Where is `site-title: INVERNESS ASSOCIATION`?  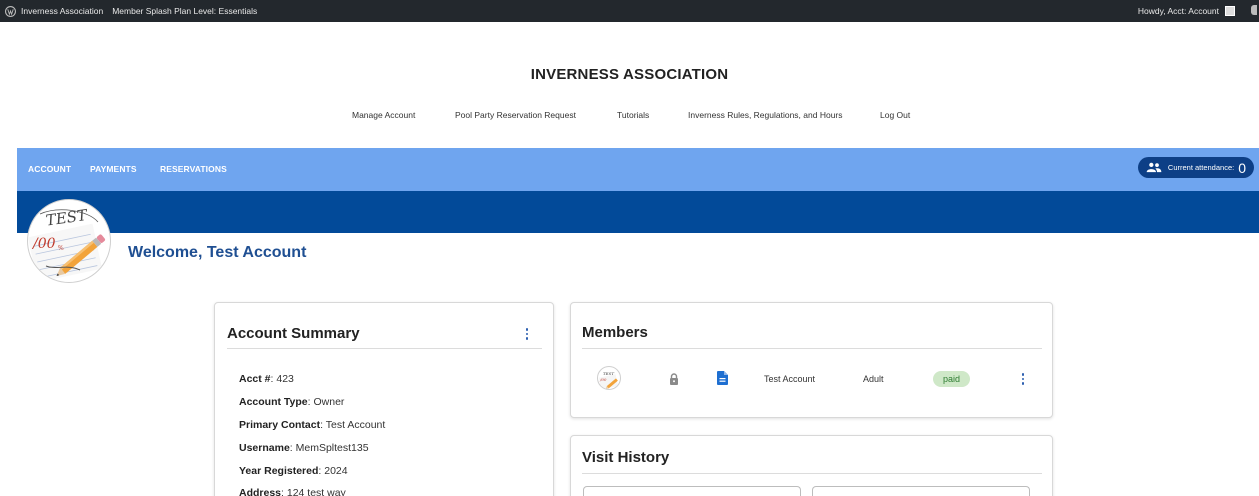 site-title: INVERNESS ASSOCIATION is located at coordinates (629, 74).